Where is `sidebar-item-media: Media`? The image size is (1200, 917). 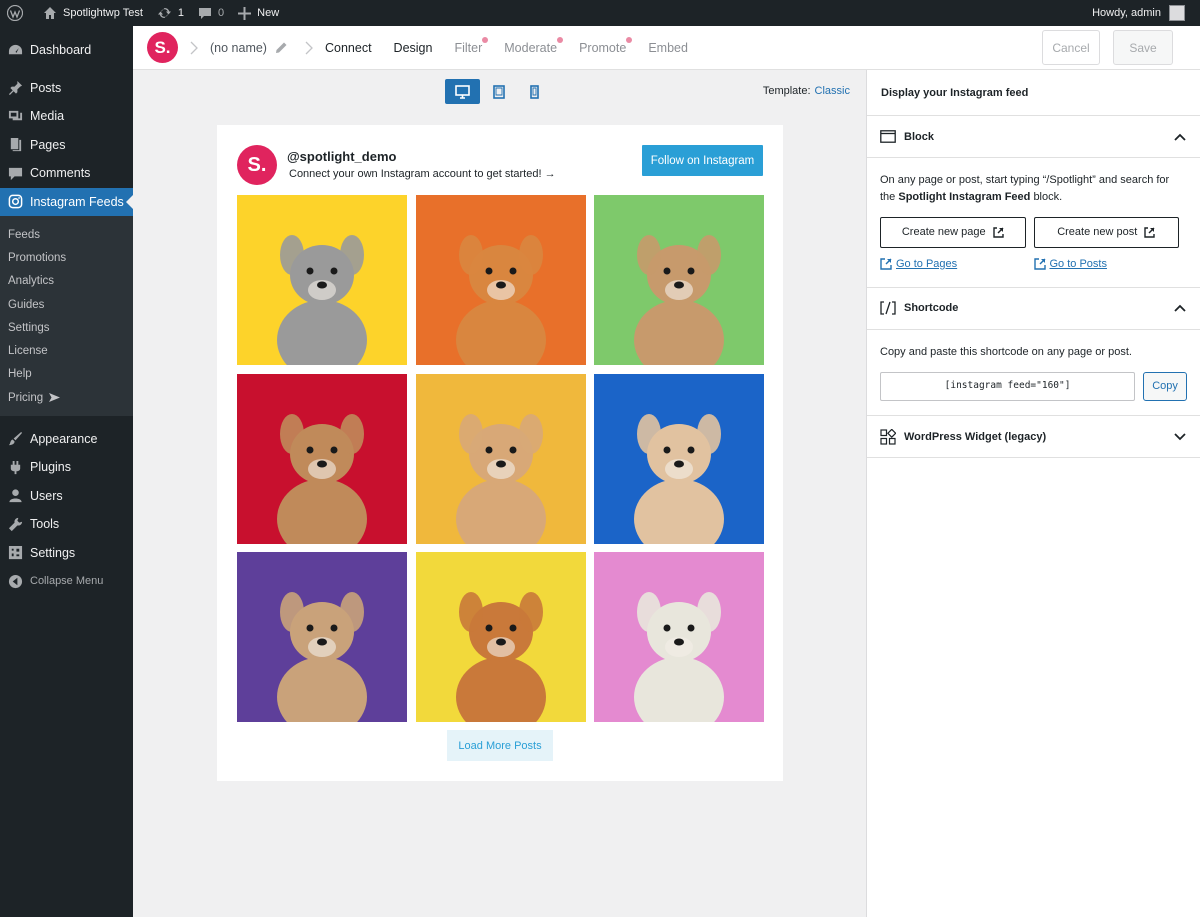
sidebar-item-media: Media is located at coordinates (66, 116).